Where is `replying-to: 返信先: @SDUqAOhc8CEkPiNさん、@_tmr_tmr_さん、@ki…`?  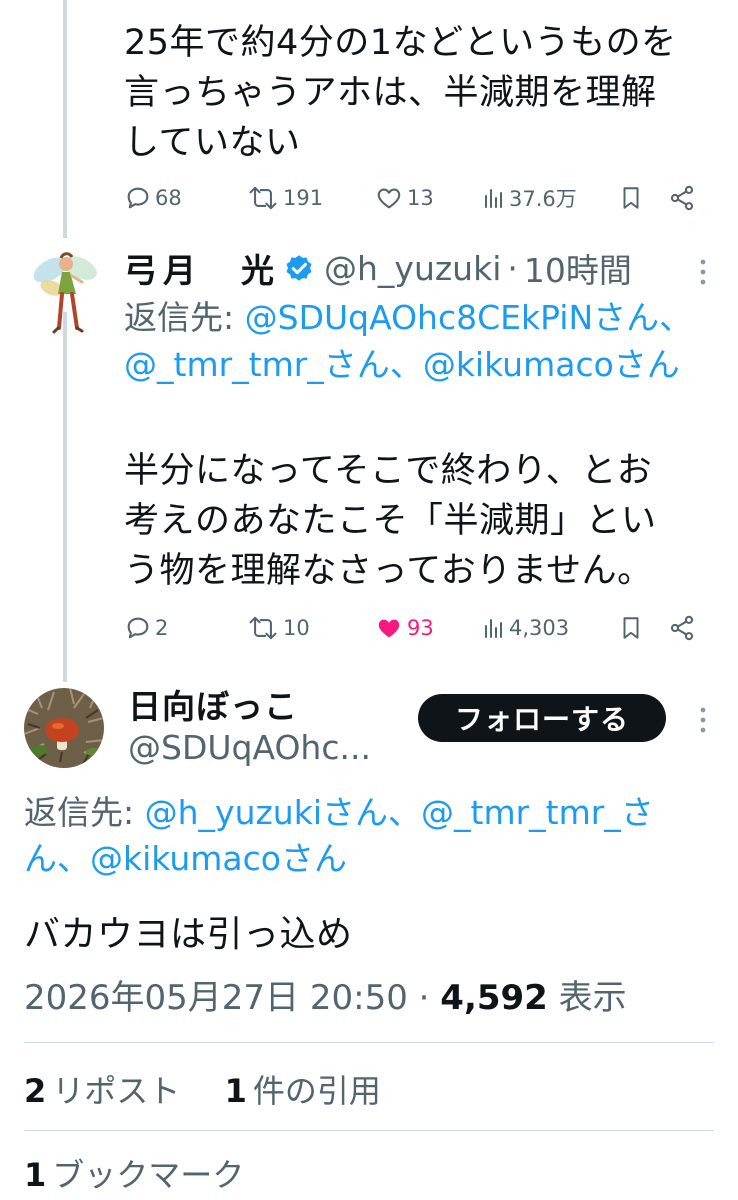 replying-to: 返信先: @SDUqAOhc8CEkPiNさん、@_tmr_tmr_さん、@ki… is located at coordinates (421, 341).